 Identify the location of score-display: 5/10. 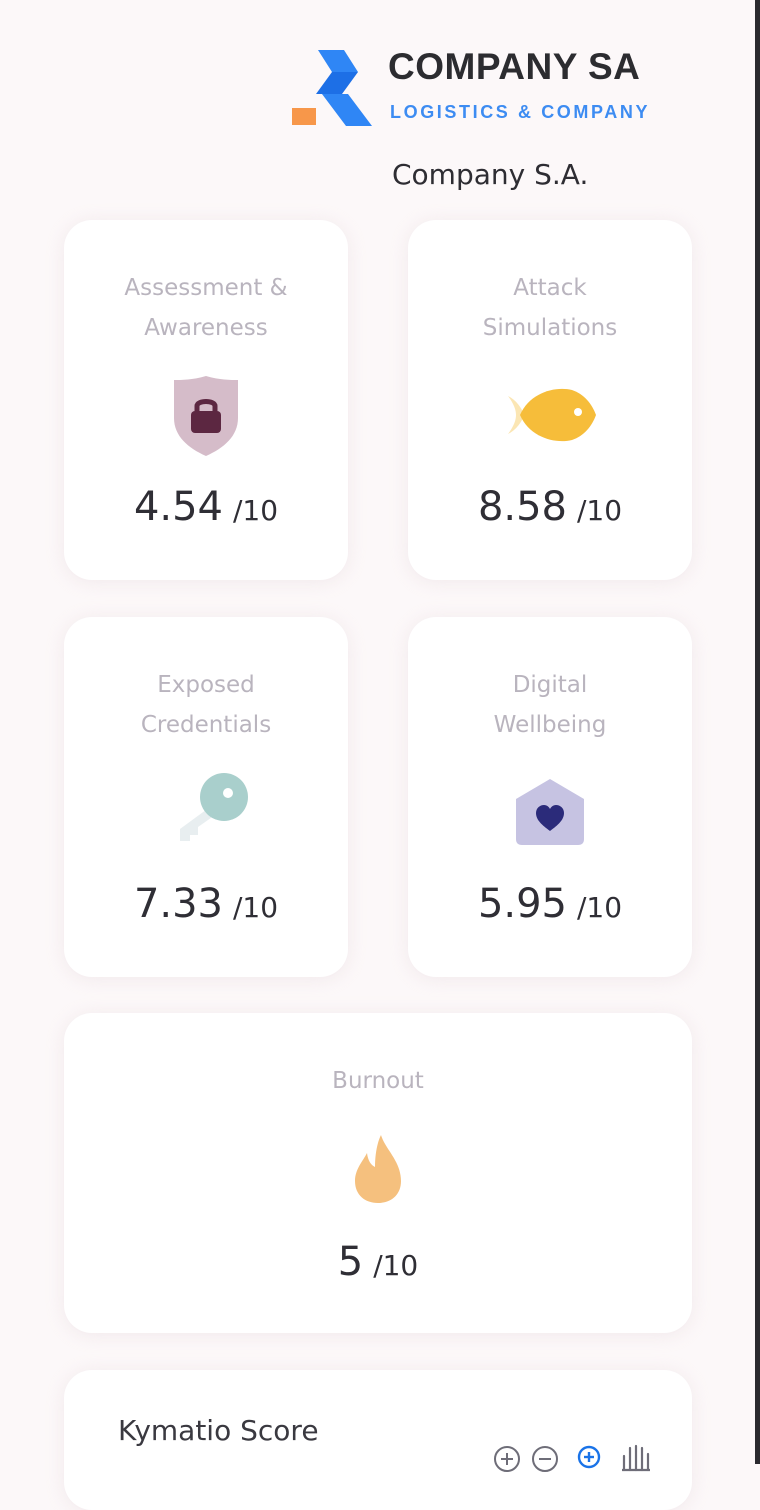
(378, 1262).